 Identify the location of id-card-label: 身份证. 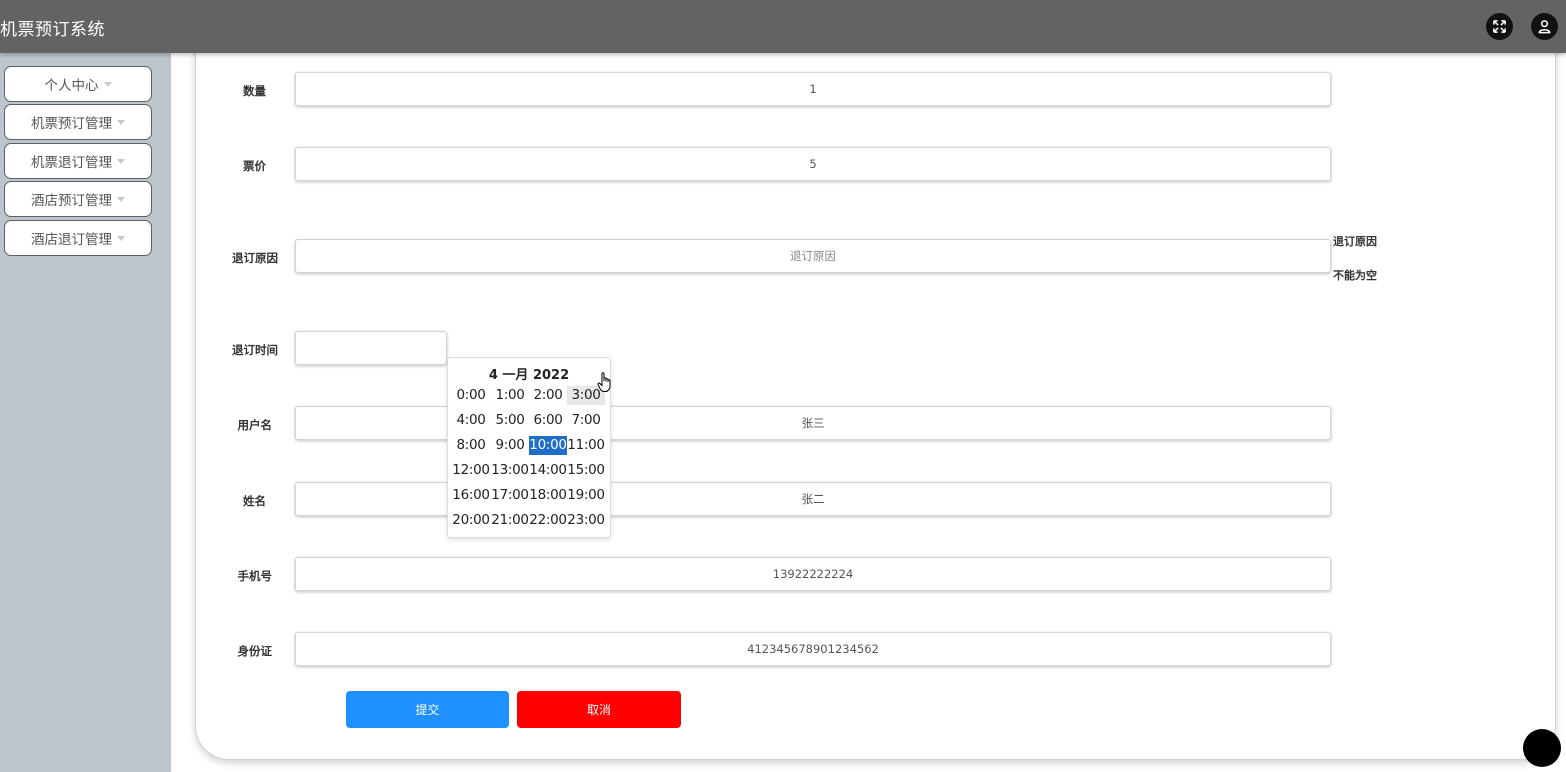
(255, 651).